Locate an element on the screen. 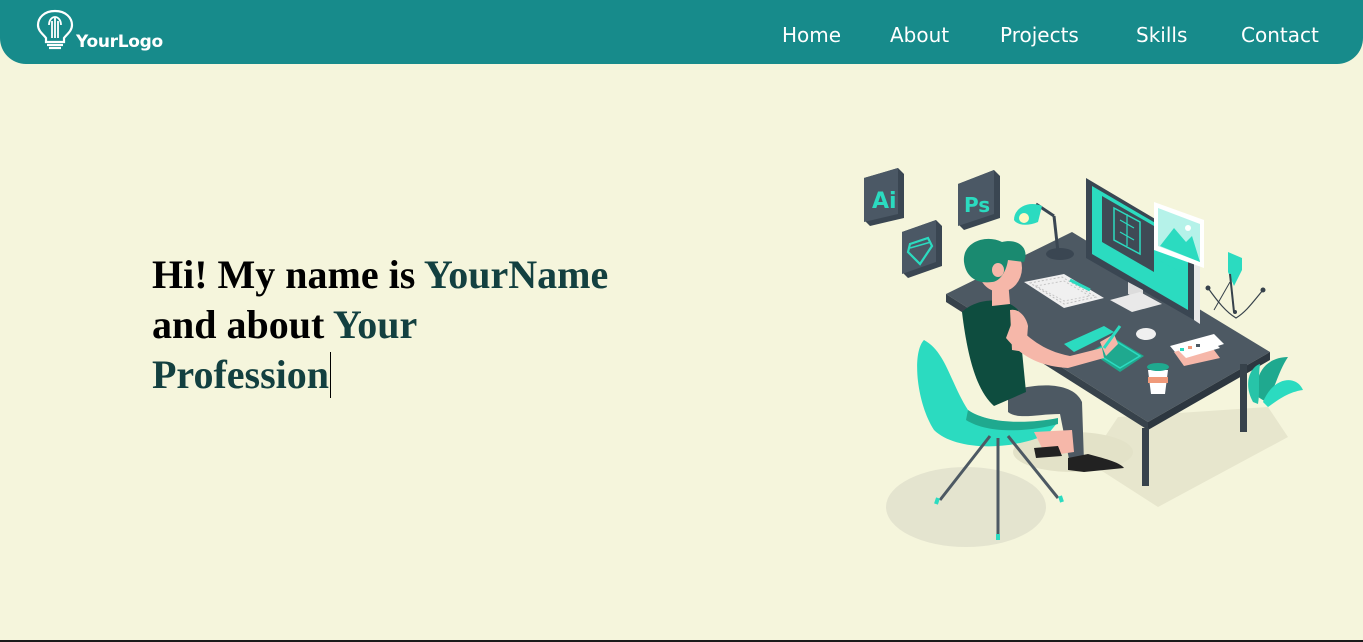  mouse is located at coordinates (1146, 334).